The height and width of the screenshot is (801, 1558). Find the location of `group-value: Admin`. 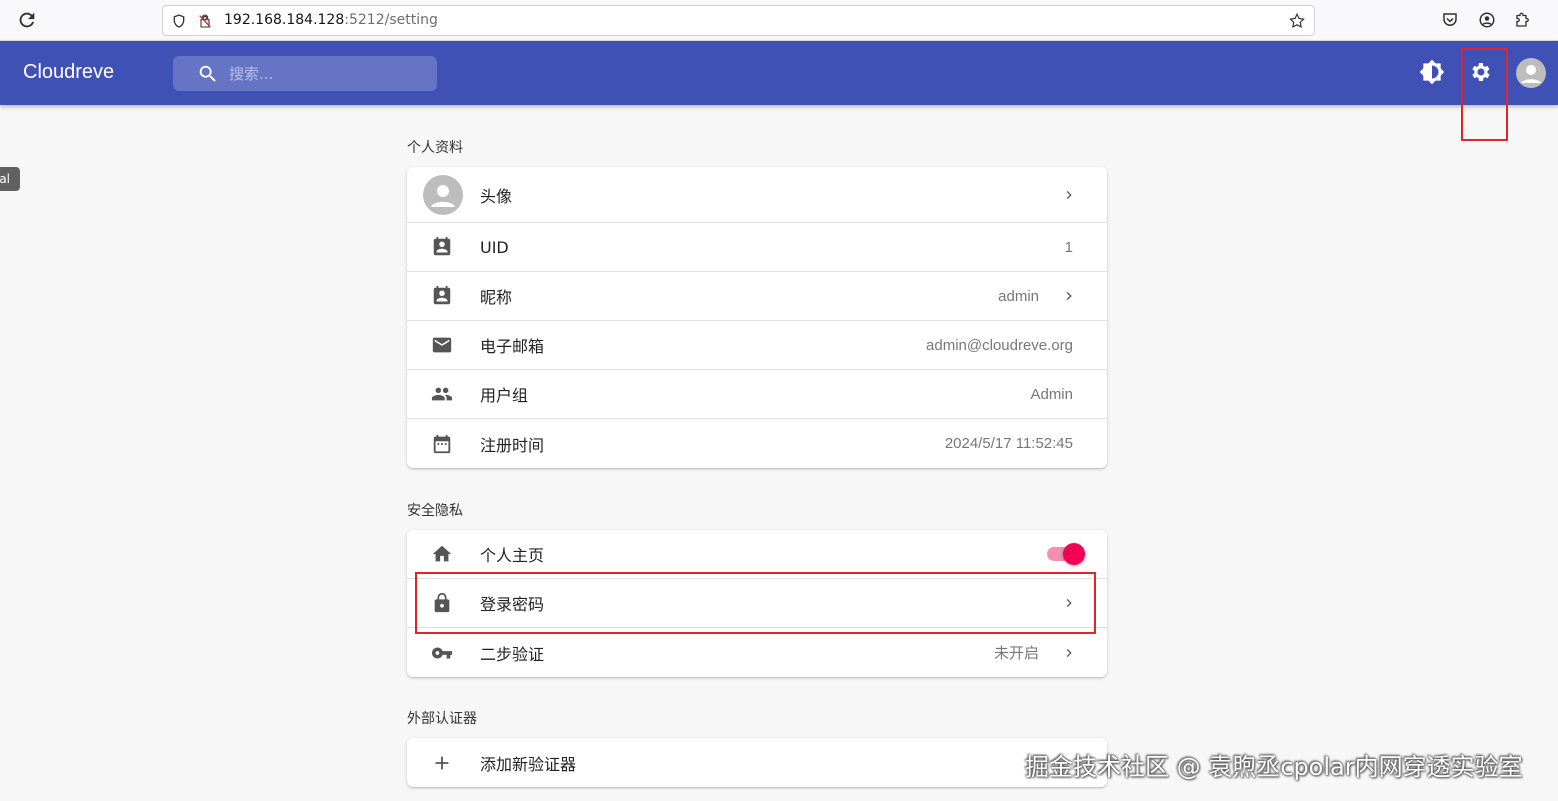

group-value: Admin is located at coordinates (1051, 394).